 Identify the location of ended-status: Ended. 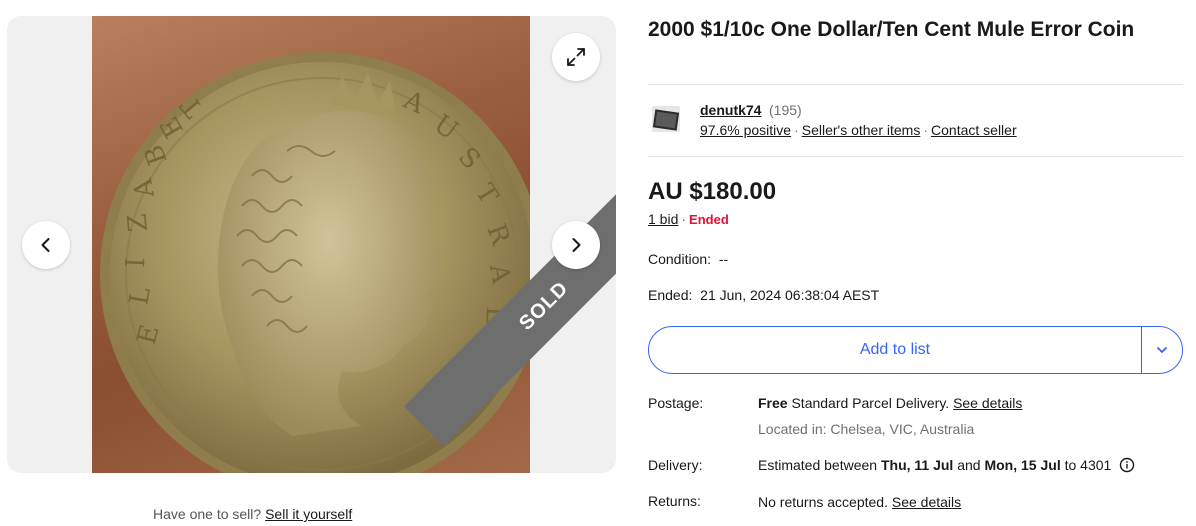
(709, 219).